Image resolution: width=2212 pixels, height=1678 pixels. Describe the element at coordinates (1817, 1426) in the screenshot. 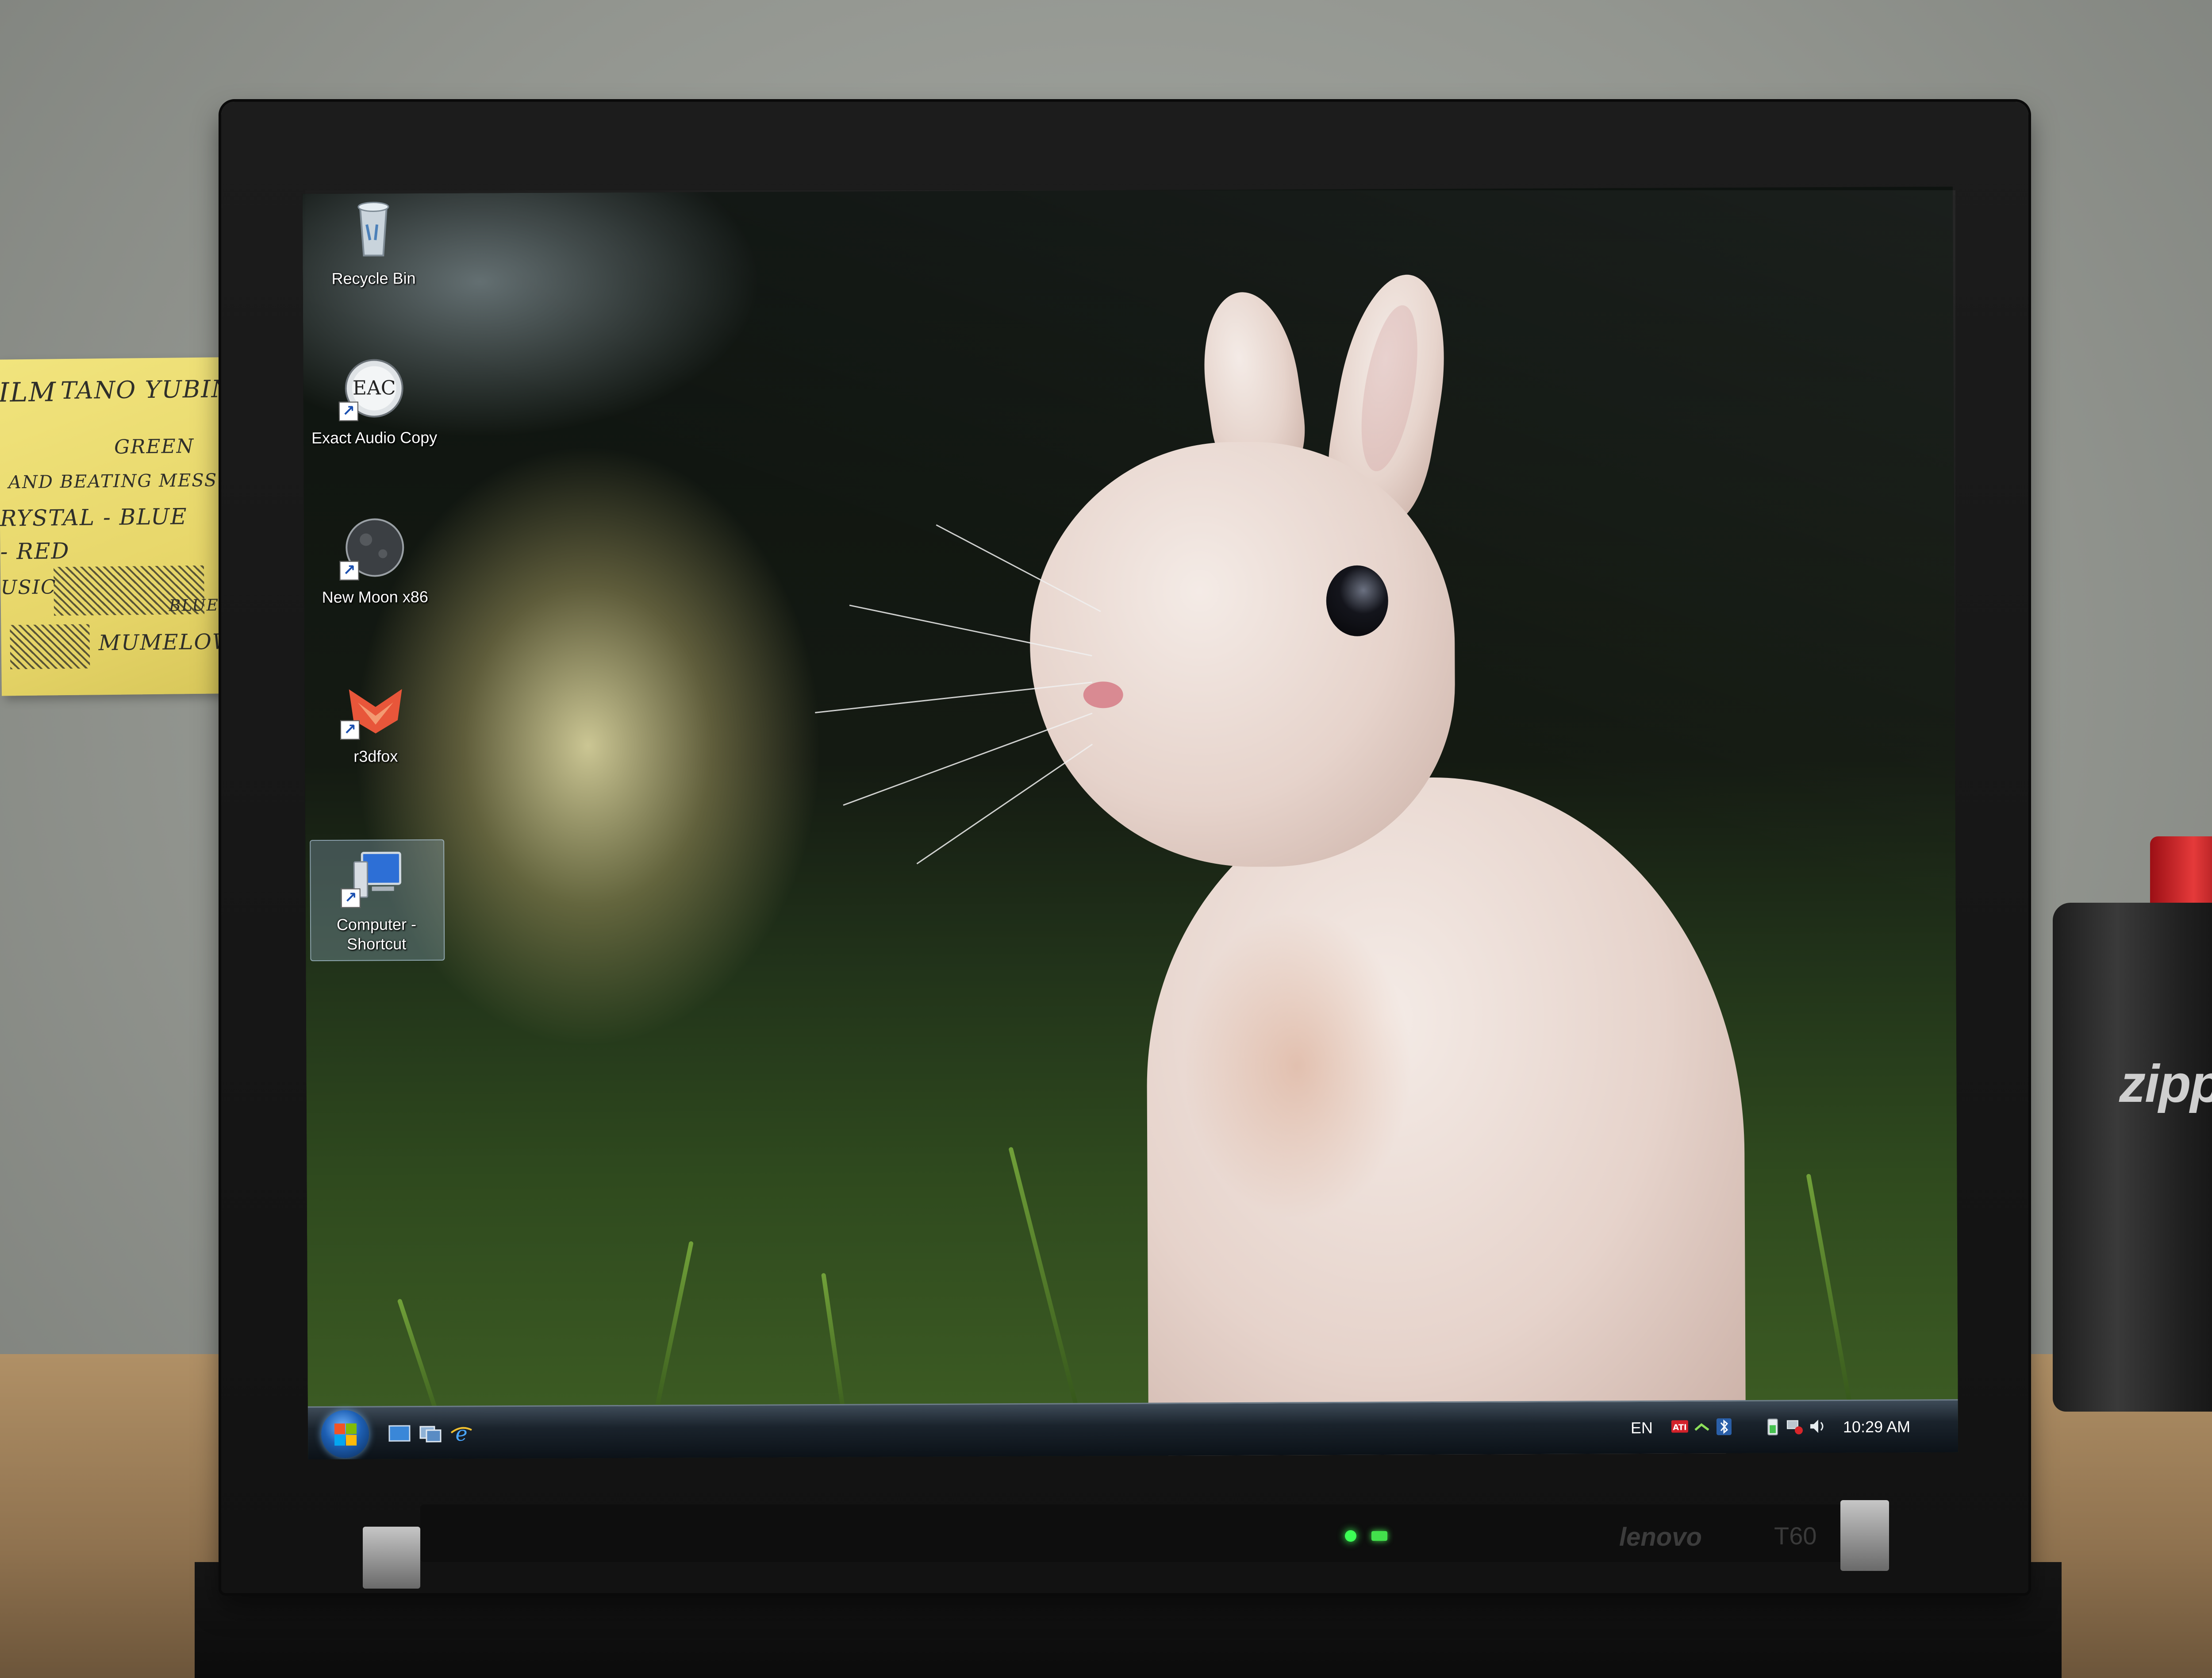

I see `volume-icon` at that location.